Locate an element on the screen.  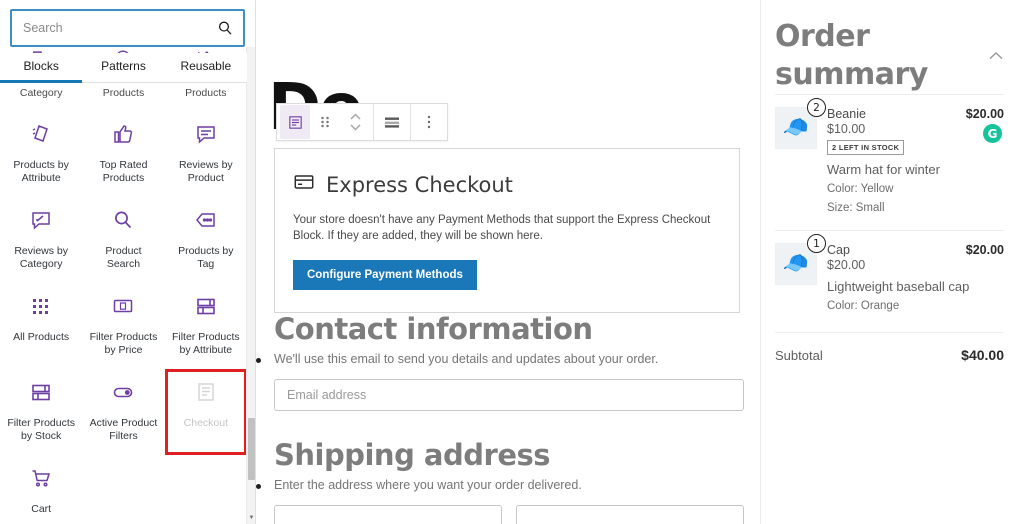
partial-row-labels: Category Products Products is located at coordinates (123, 92).